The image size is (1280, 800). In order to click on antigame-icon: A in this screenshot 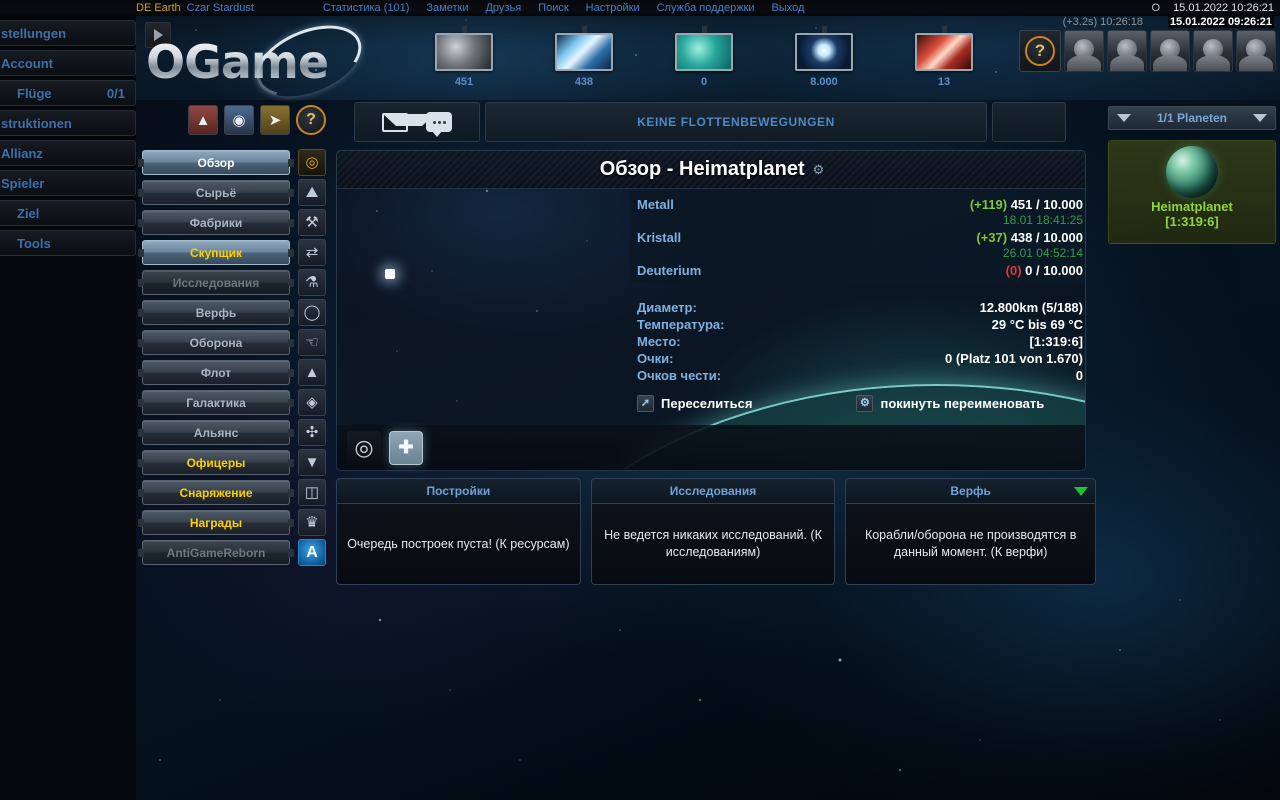, I will do `click(312, 552)`.